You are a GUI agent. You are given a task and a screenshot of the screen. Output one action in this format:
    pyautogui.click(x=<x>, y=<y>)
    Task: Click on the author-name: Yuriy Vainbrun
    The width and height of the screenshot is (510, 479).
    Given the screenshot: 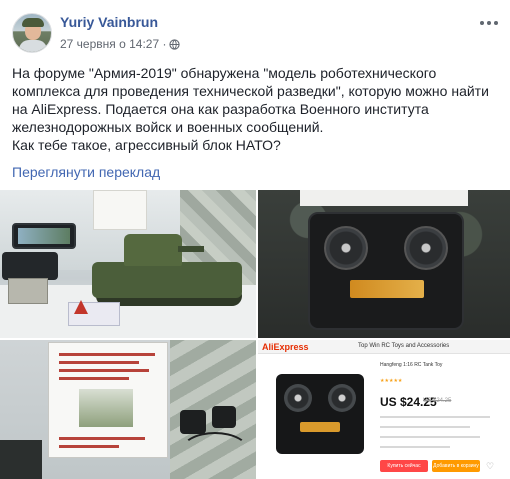 What is the action you would take?
    pyautogui.click(x=109, y=22)
    